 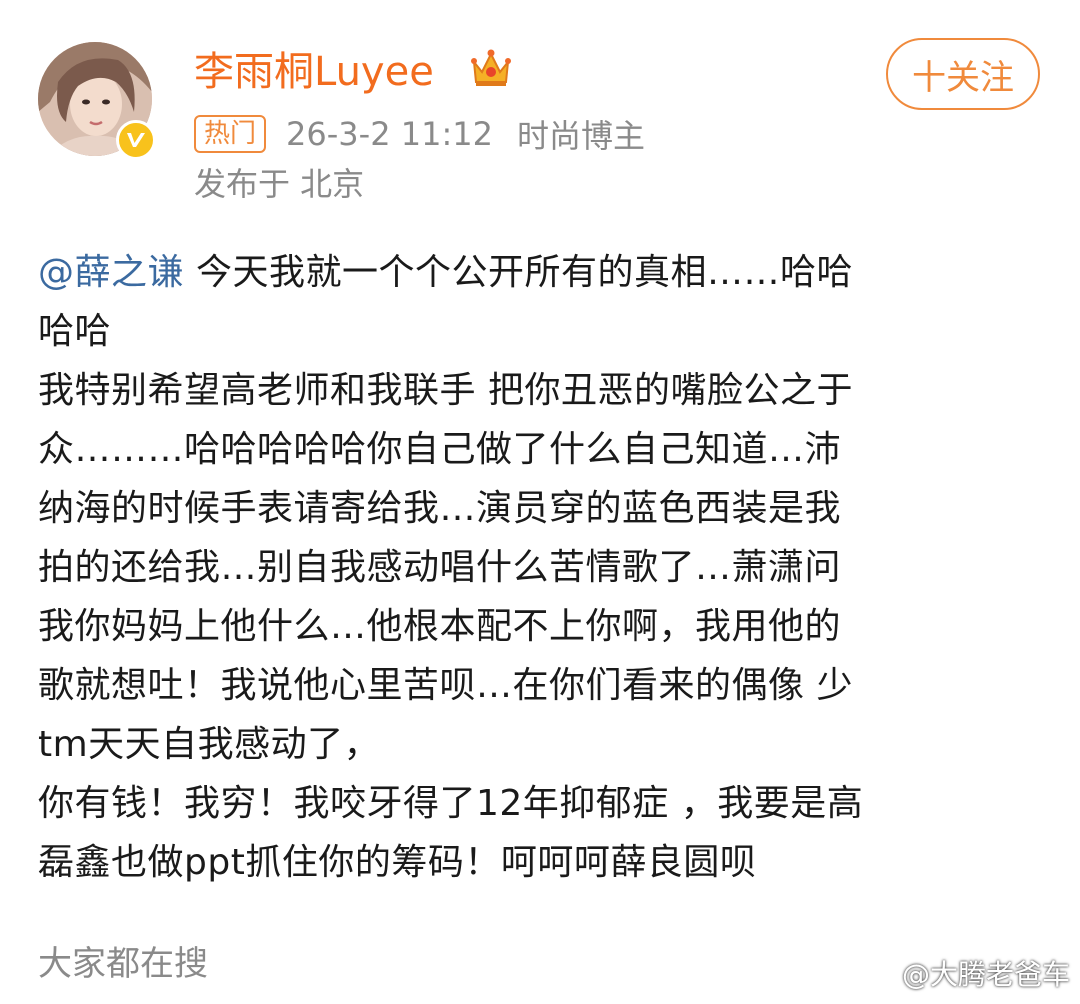 What do you see at coordinates (445, 685) in the screenshot?
I see `post-line: 歌就想吐！我说他心里苦呗…在你们看来的偶像 少` at bounding box center [445, 685].